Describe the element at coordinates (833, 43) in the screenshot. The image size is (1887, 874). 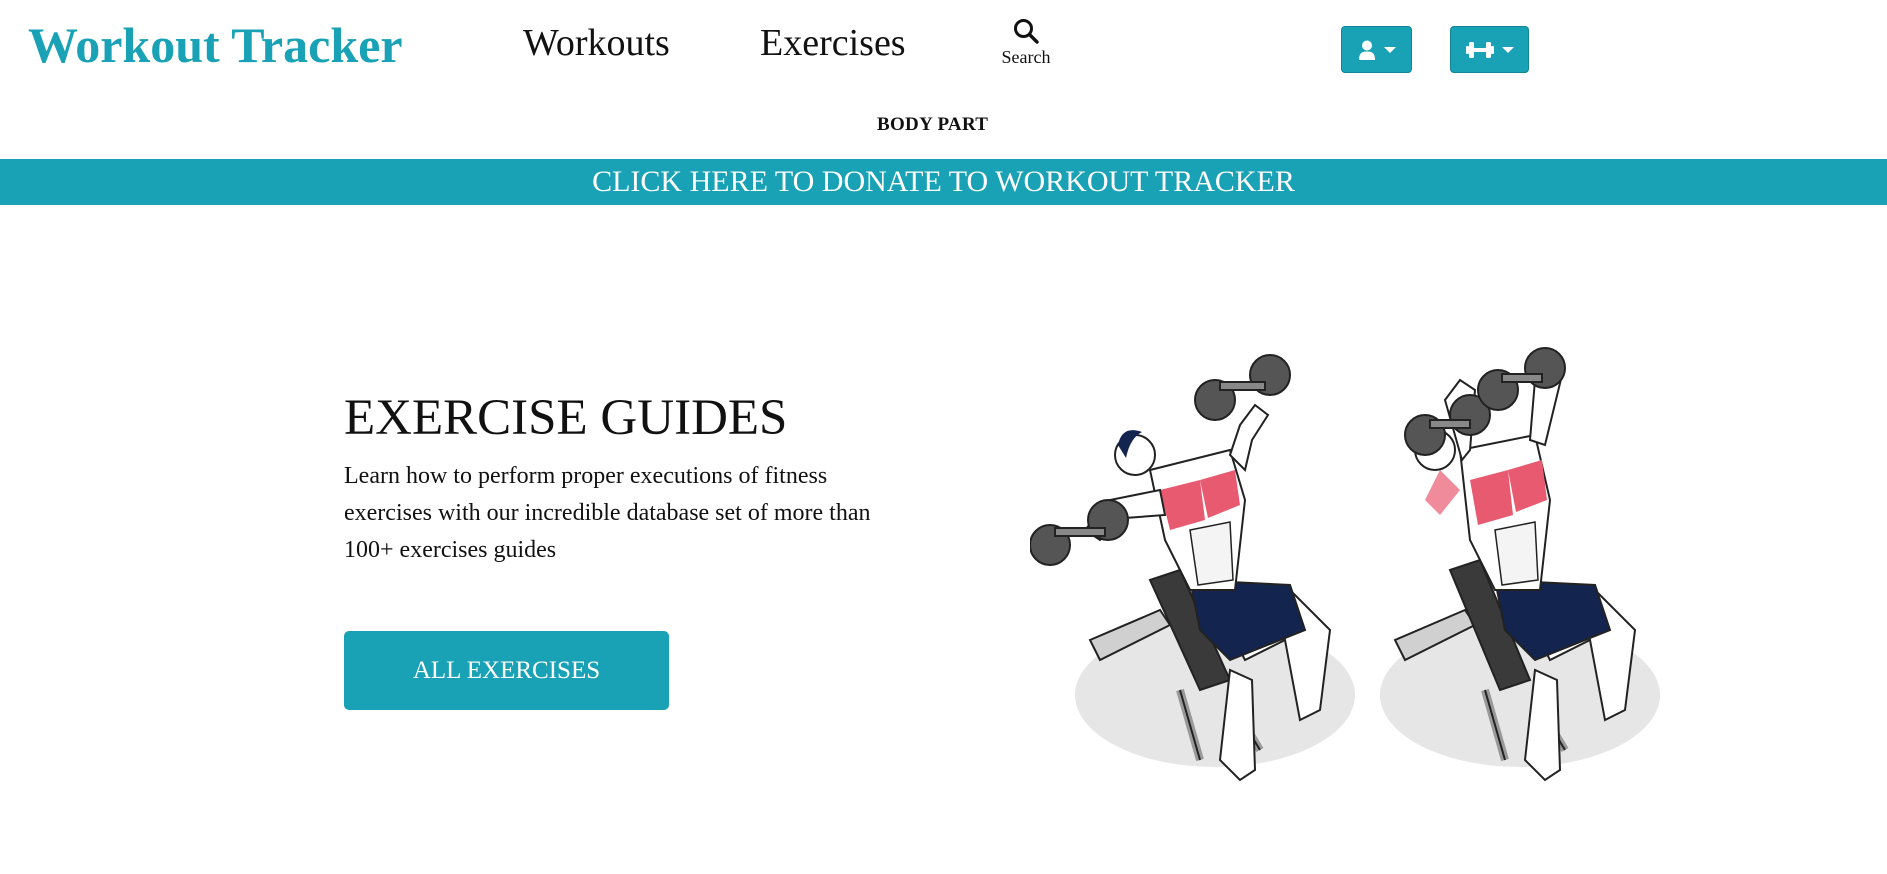
I see `nav-exercises: Exercises` at that location.